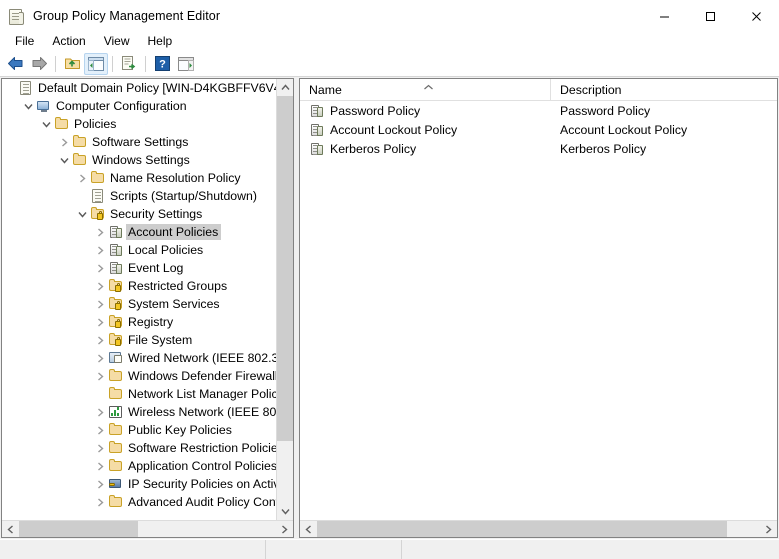  I want to click on menu-view: View, so click(117, 41).